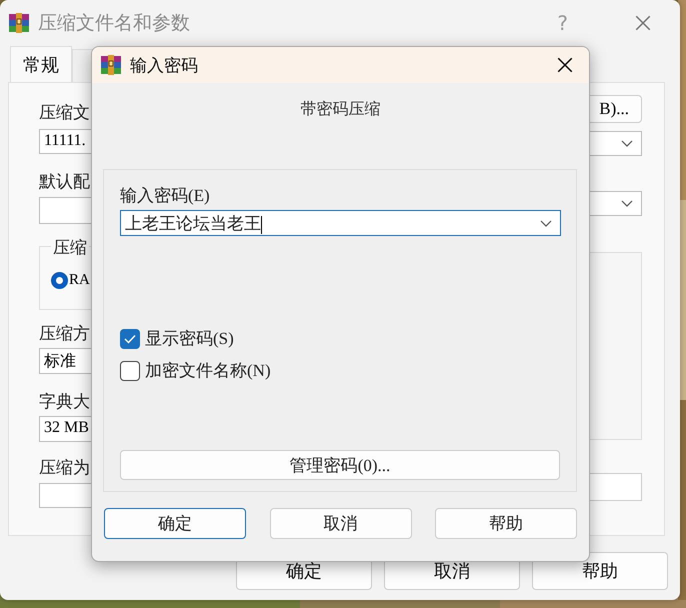 The width and height of the screenshot is (686, 608). What do you see at coordinates (64, 334) in the screenshot?
I see `field-label: 压缩方` at bounding box center [64, 334].